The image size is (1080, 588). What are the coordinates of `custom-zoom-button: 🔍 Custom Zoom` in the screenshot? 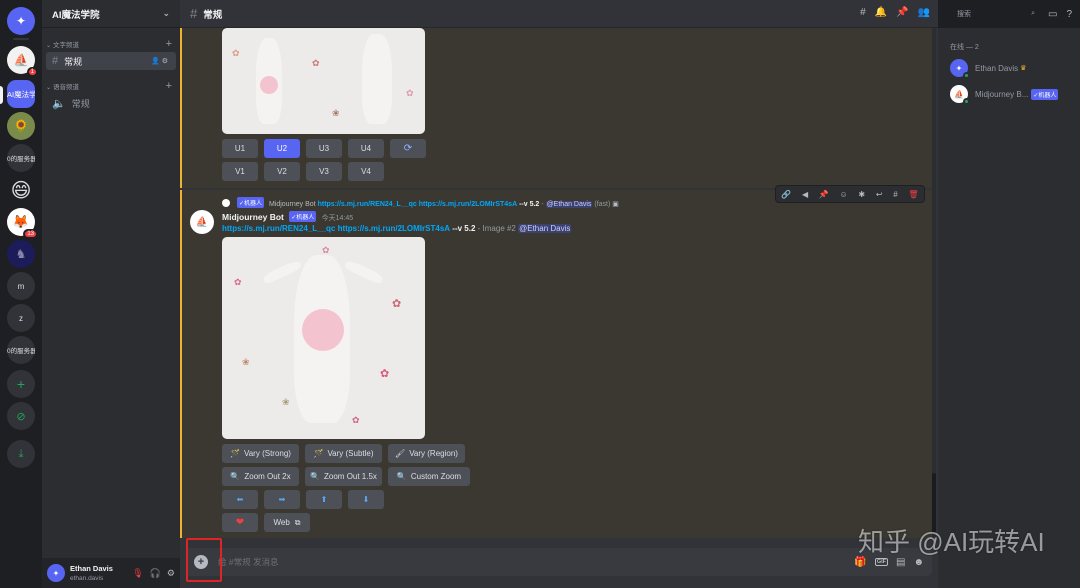 It's located at (429, 476).